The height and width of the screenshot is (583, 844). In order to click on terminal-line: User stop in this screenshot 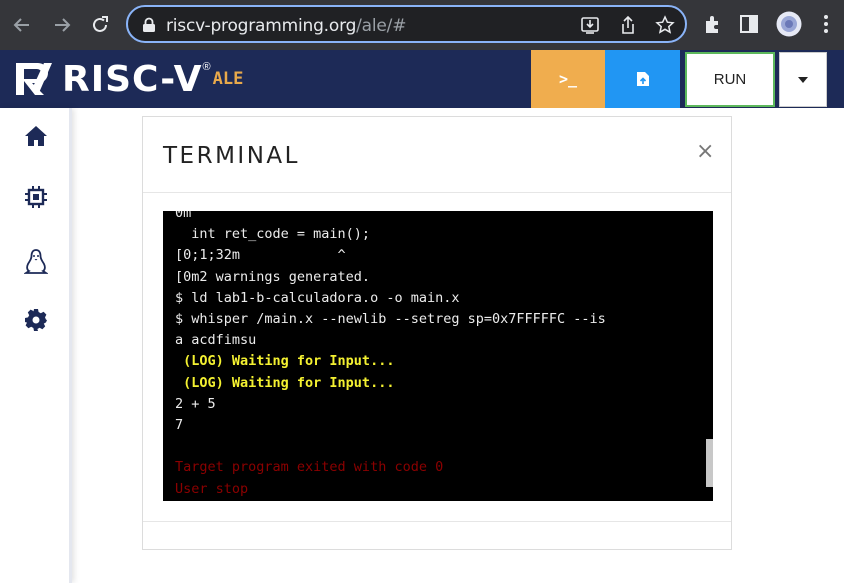, I will do `click(212, 488)`.